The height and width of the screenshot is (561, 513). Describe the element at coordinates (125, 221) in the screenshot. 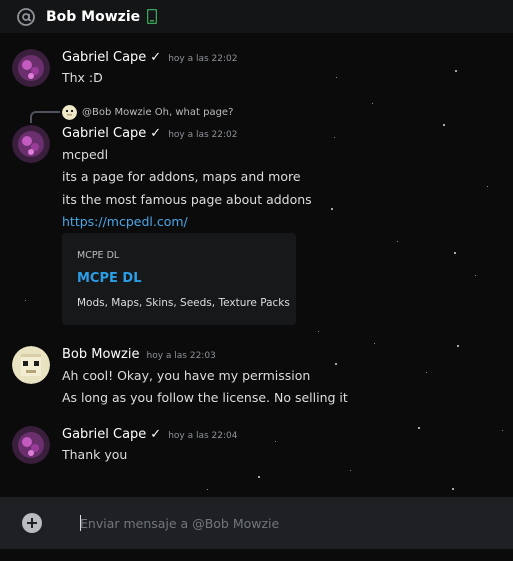

I see `message-link: https://mcpedl.com/` at that location.